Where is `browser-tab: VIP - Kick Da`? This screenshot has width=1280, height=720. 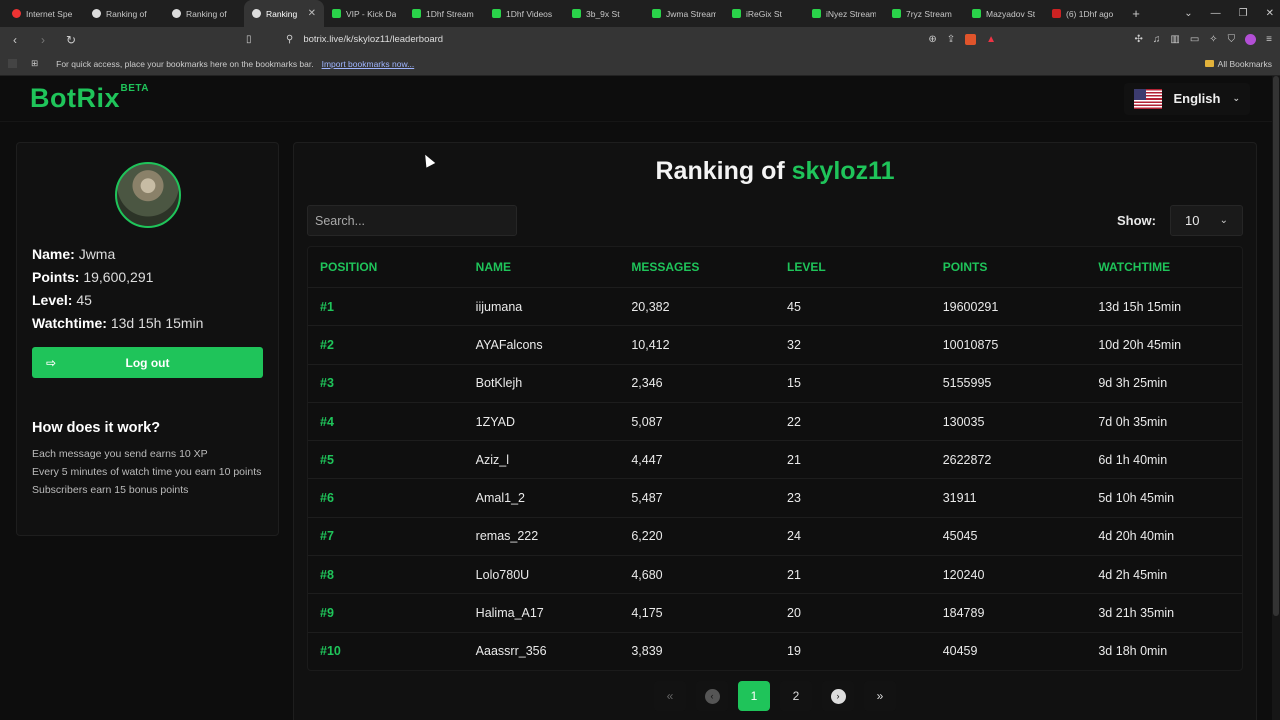 browser-tab: VIP - Kick Da is located at coordinates (364, 13).